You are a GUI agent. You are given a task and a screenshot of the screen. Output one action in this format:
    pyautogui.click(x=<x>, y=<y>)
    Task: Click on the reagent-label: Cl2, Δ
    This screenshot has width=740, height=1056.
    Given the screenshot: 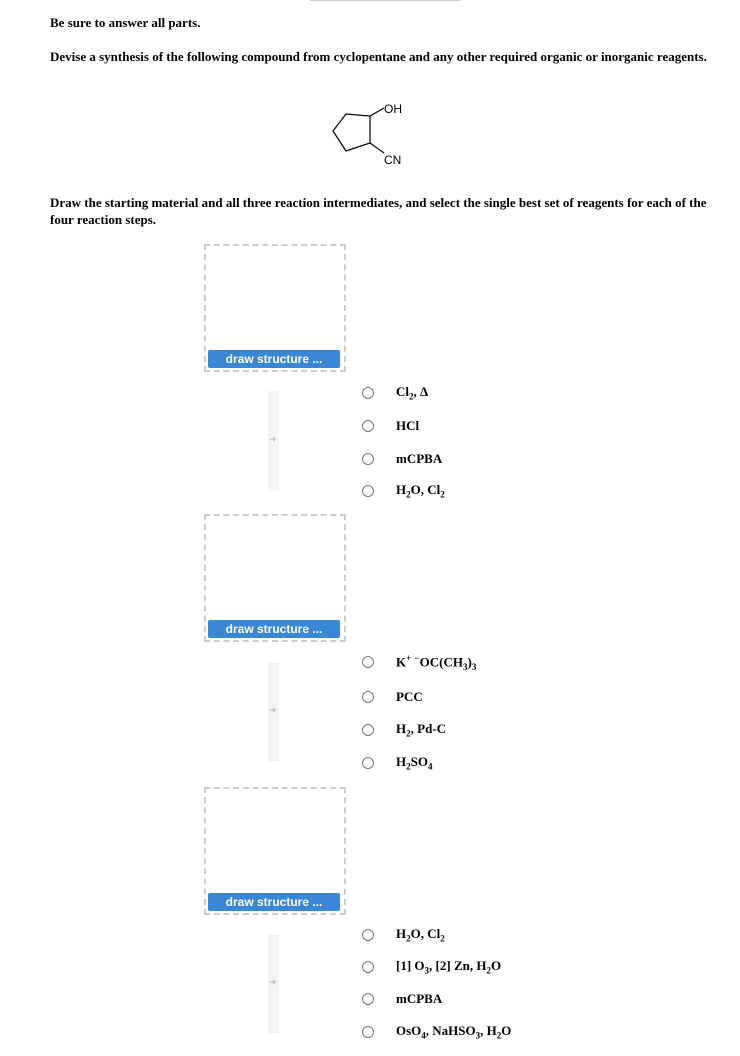 What is the action you would take?
    pyautogui.click(x=412, y=393)
    